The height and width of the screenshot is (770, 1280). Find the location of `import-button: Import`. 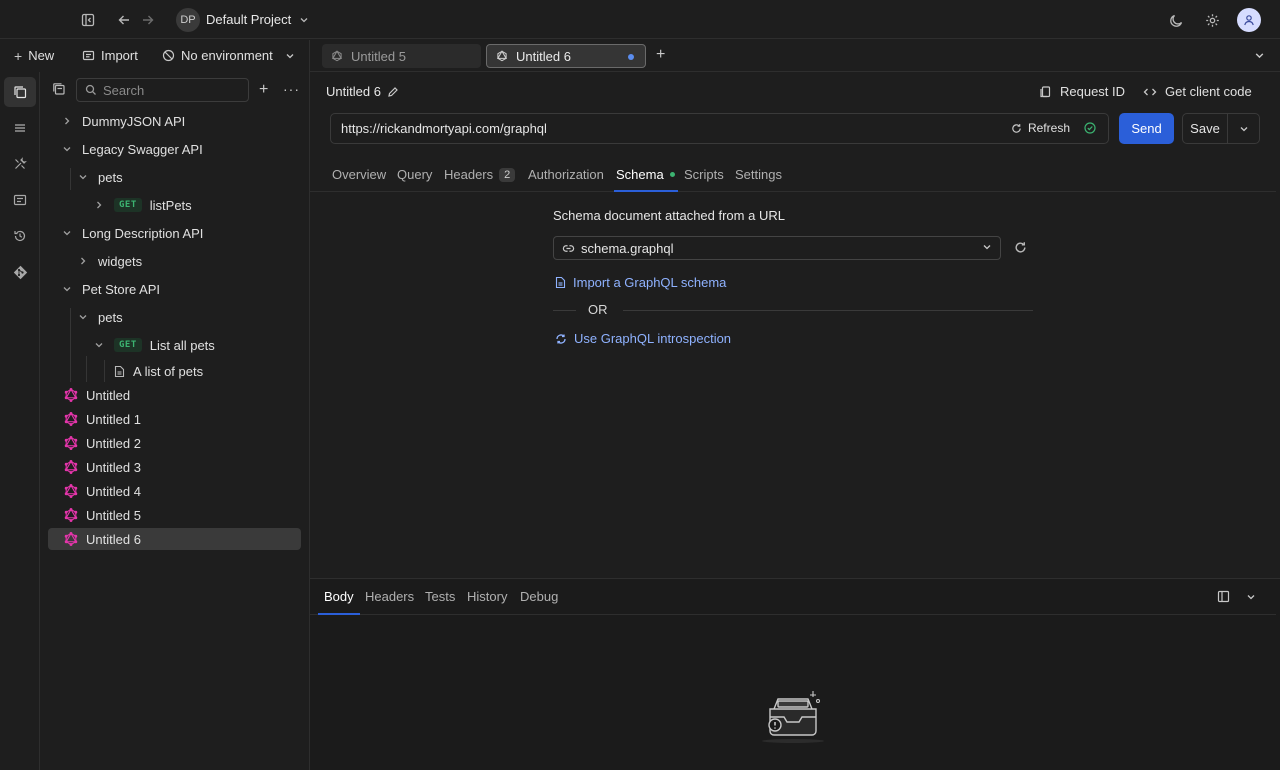

import-button: Import is located at coordinates (110, 55).